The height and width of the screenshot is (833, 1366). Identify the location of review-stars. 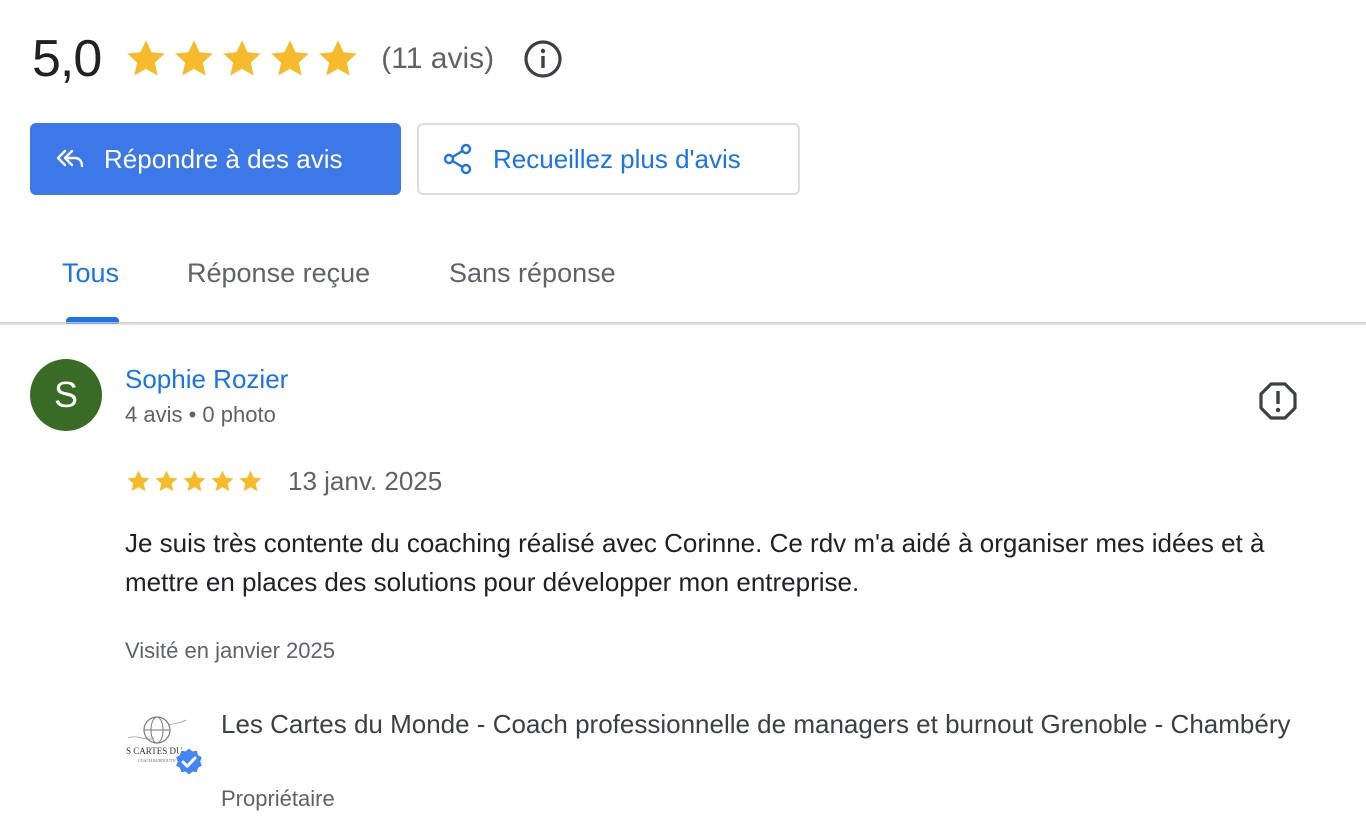
(194, 481).